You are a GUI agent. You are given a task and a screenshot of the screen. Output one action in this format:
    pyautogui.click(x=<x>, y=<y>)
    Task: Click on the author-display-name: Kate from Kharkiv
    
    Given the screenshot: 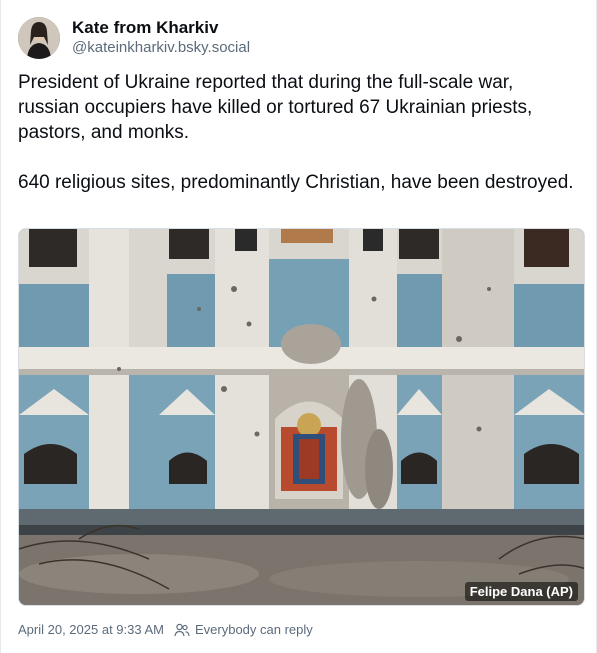 What is the action you would take?
    pyautogui.click(x=161, y=28)
    